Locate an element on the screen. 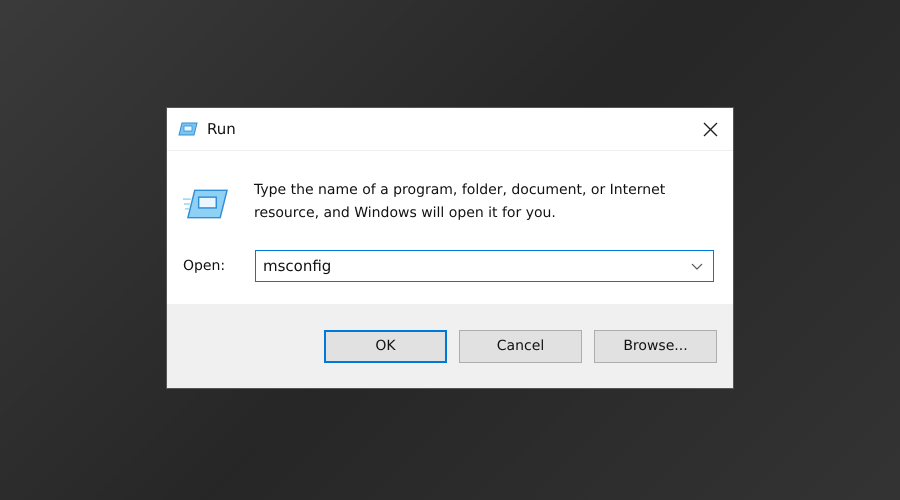 This screenshot has width=900, height=500. dialog-button: OK is located at coordinates (385, 346).